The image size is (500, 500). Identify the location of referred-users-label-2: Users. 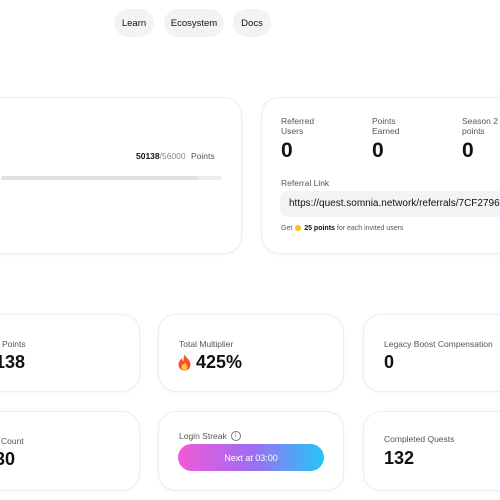
(292, 131).